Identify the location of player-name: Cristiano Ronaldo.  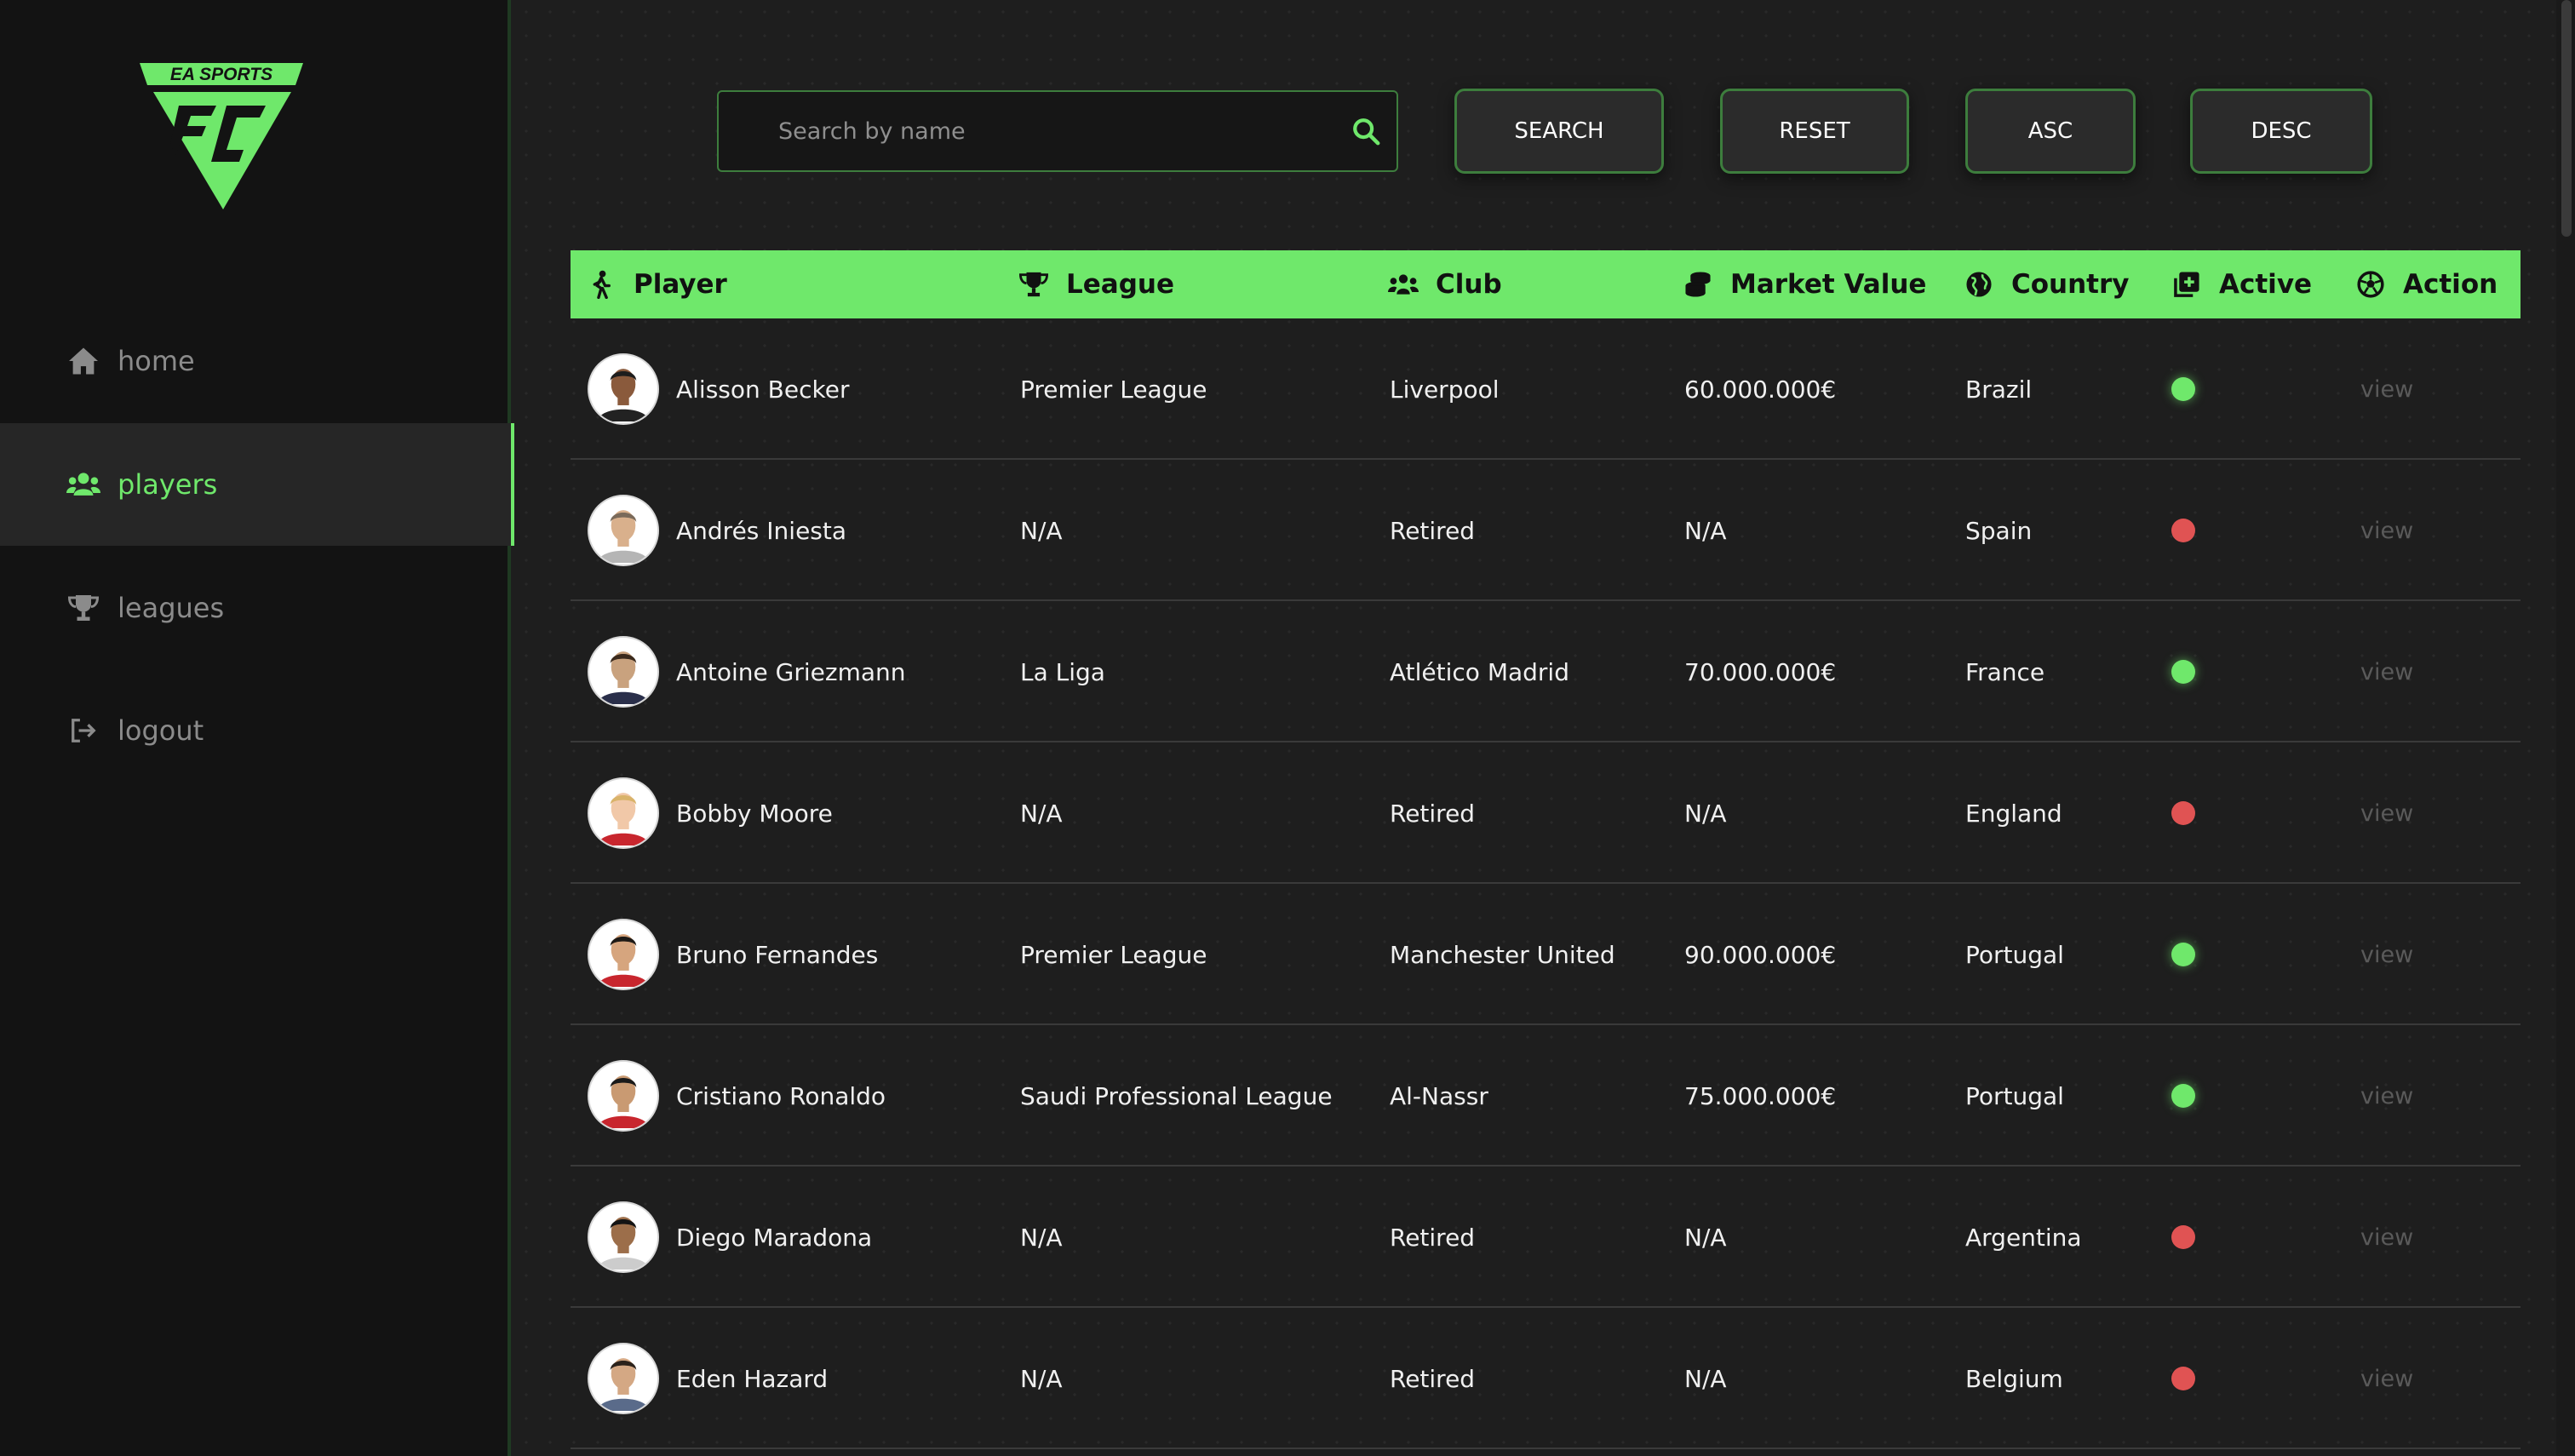
(781, 1095).